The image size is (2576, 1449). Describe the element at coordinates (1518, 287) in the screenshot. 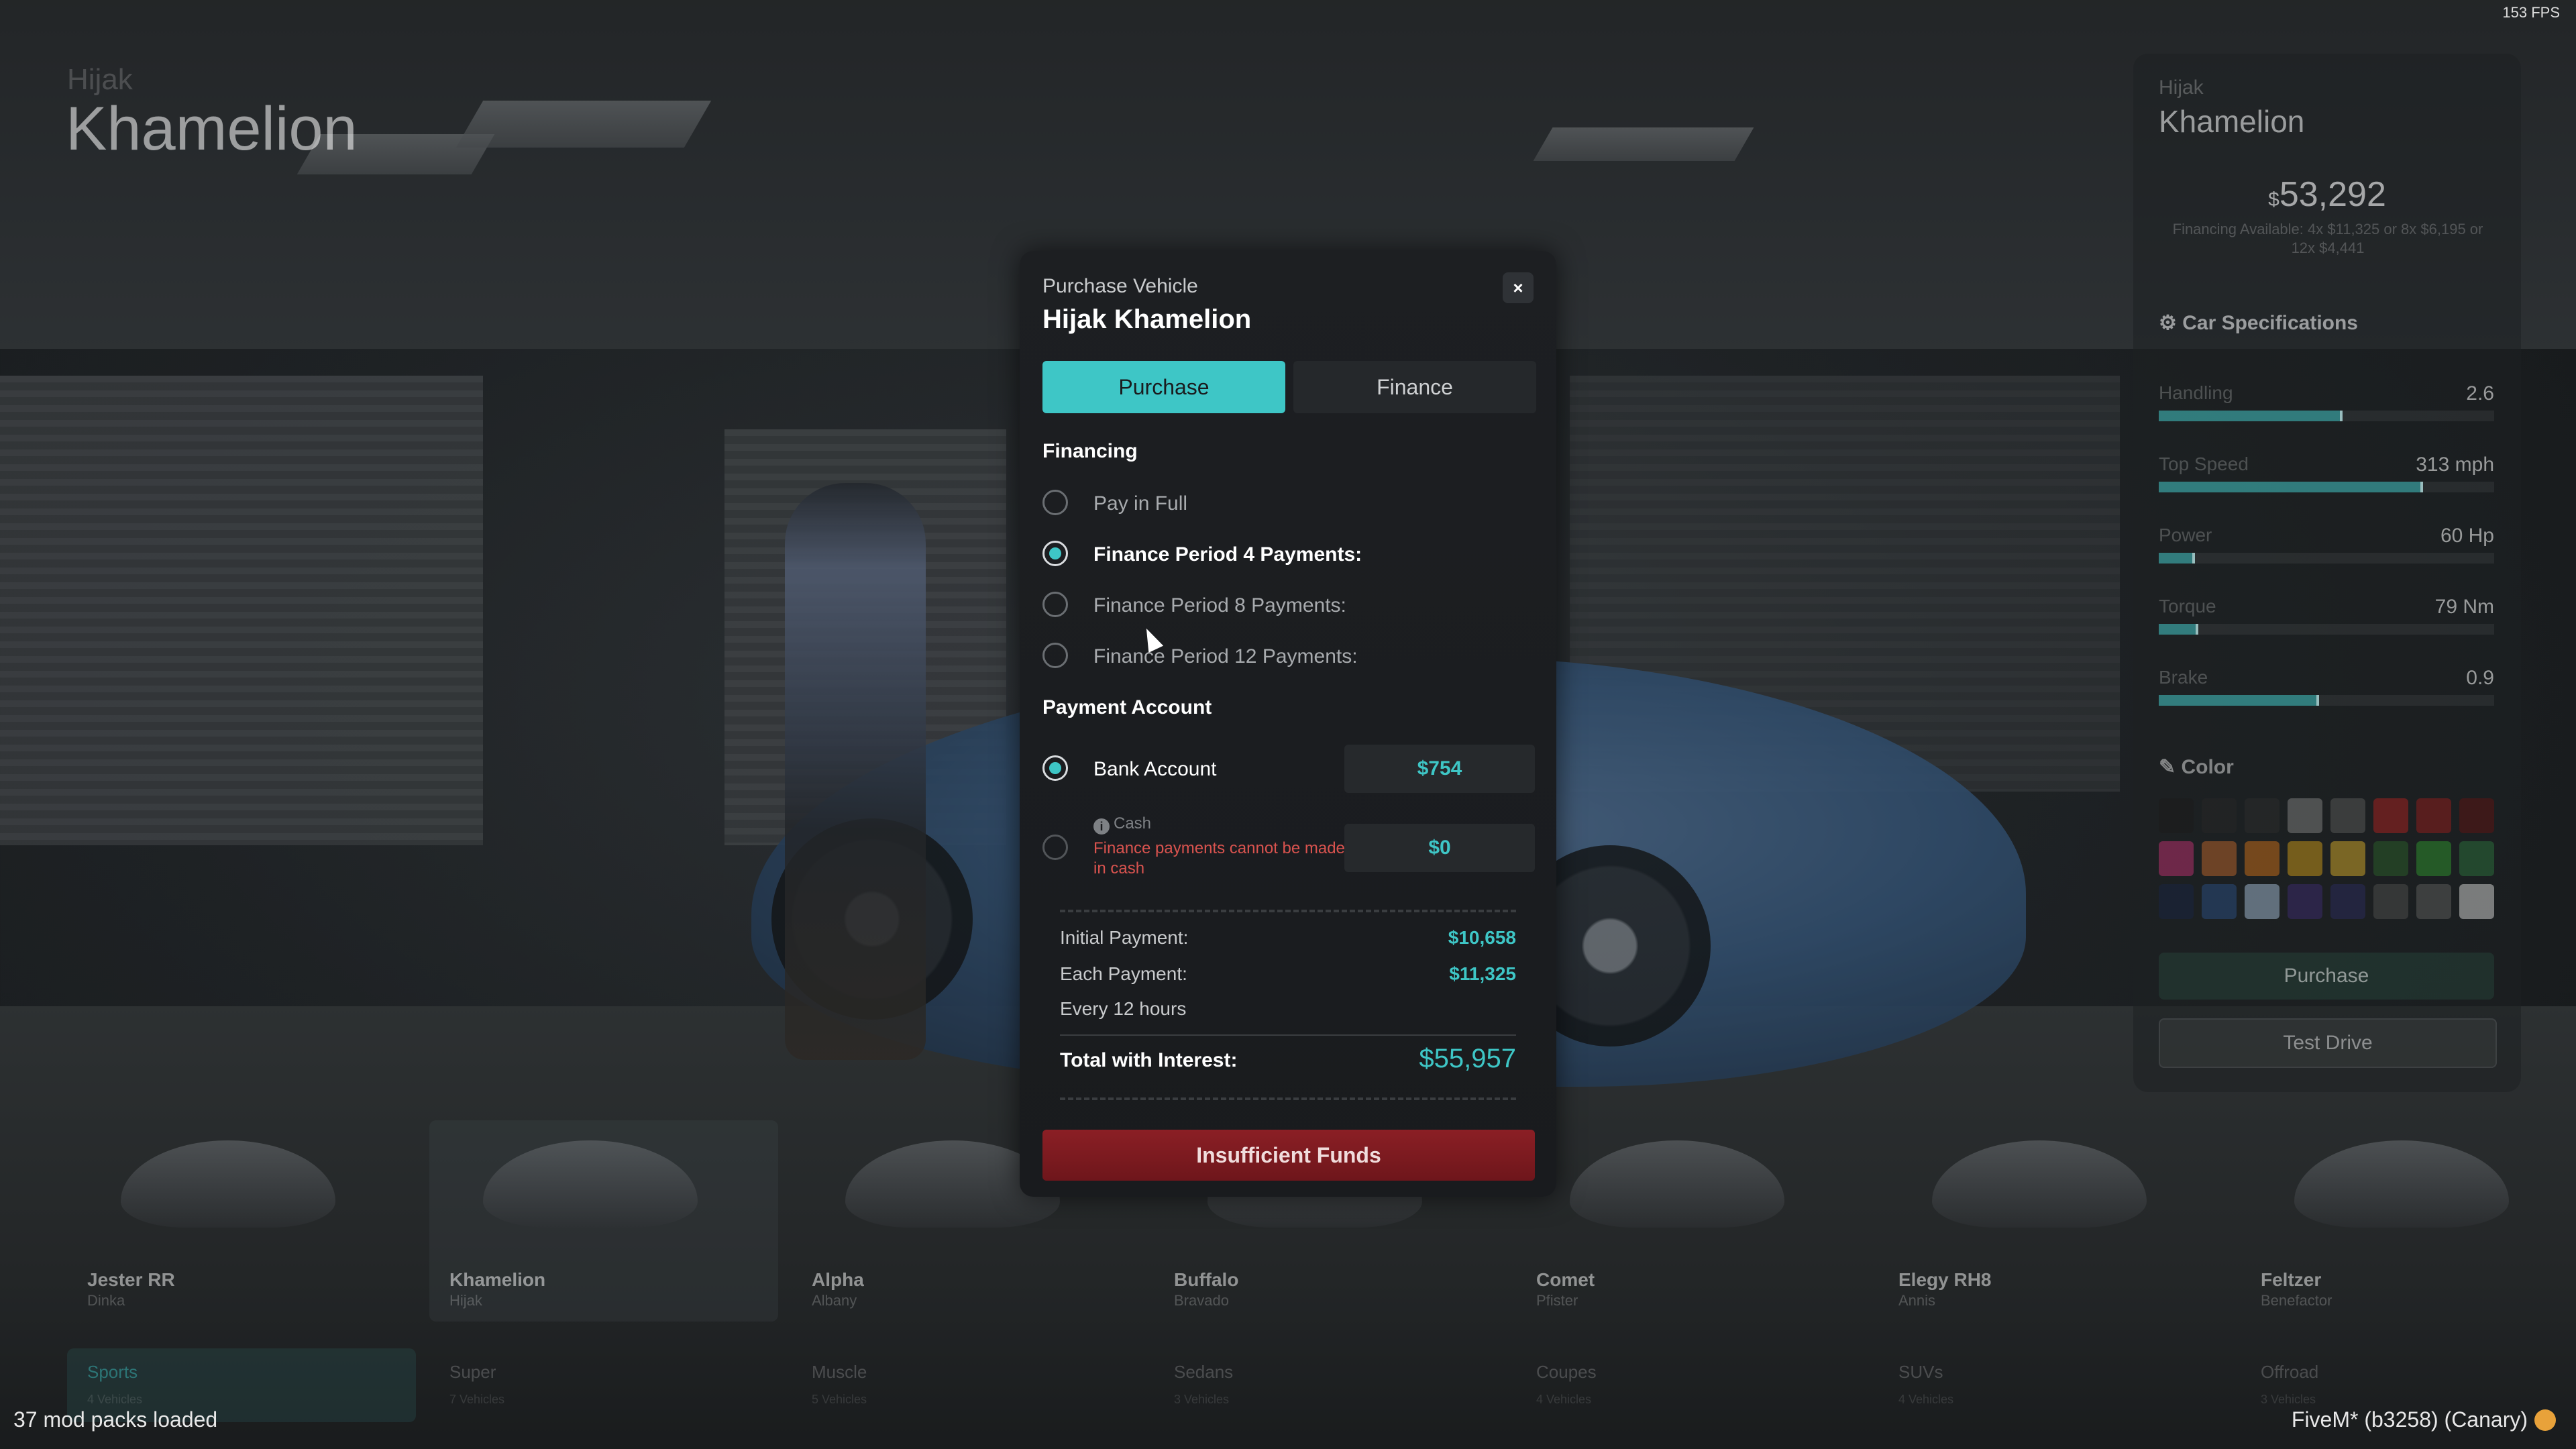

I see `close-icon: ×` at that location.